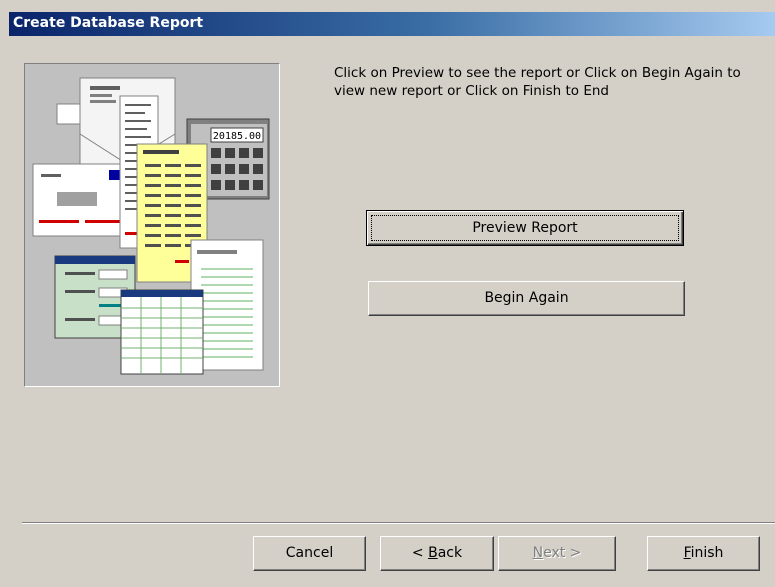  I want to click on finish-button: Finish, so click(703, 553).